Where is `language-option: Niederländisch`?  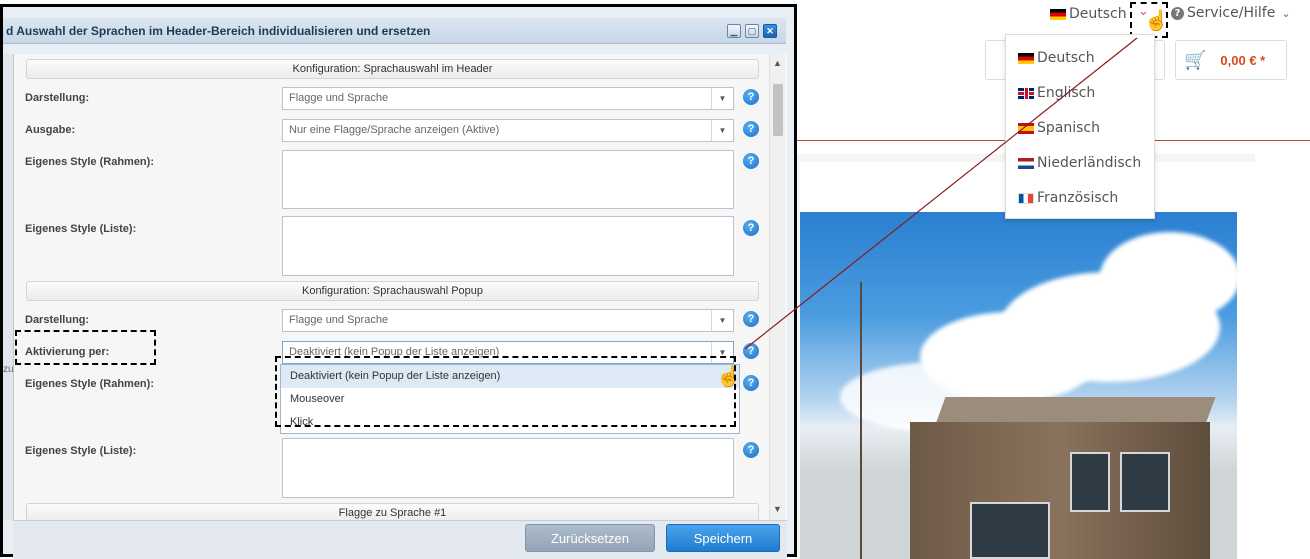 language-option: Niederländisch is located at coordinates (1079, 163).